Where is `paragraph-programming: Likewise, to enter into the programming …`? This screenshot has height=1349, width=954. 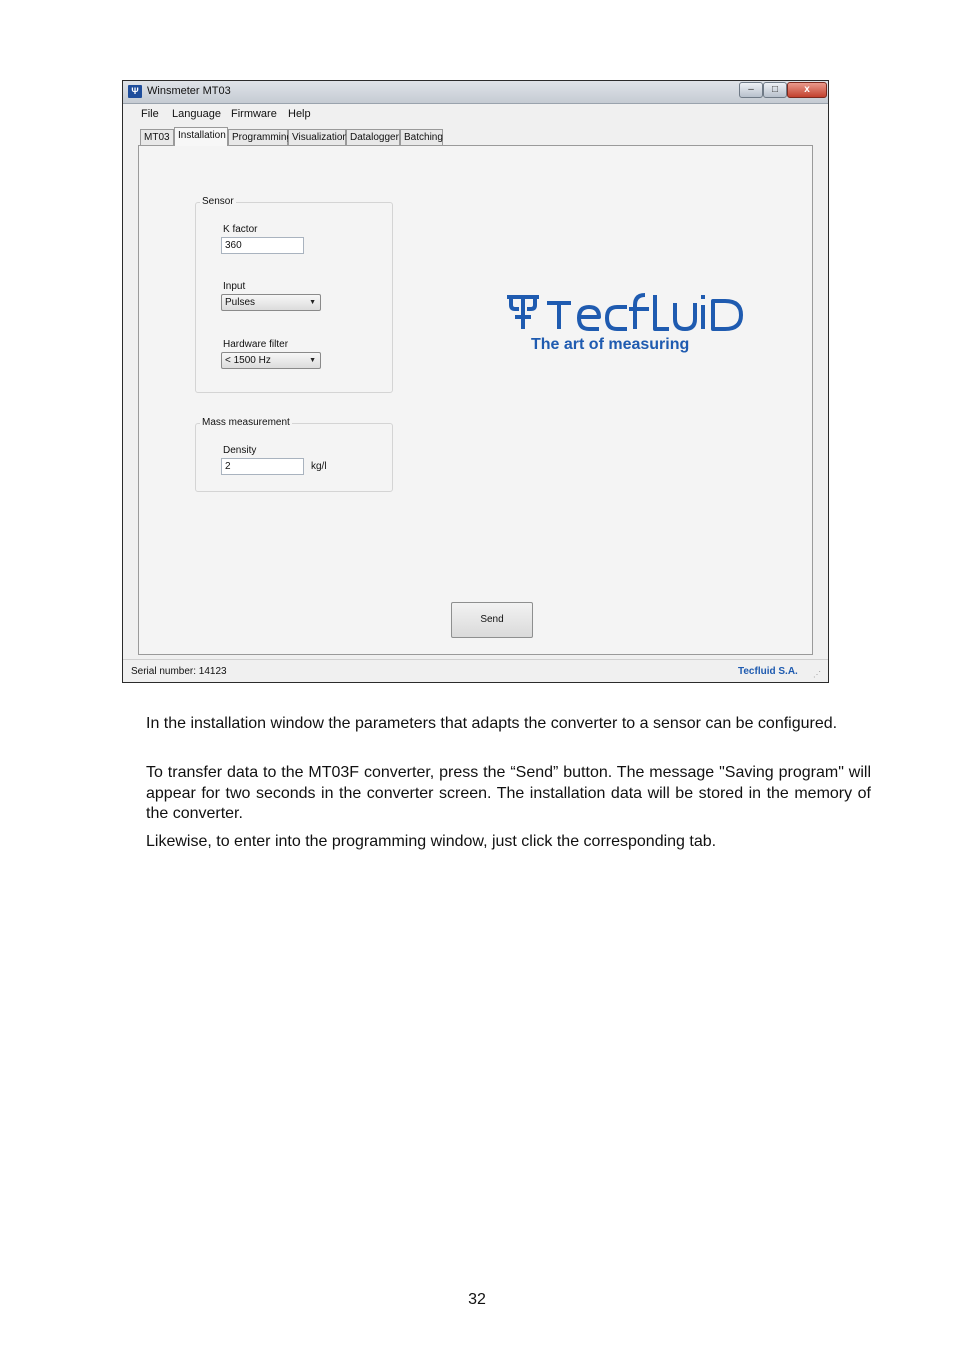 paragraph-programming: Likewise, to enter into the programming … is located at coordinates (431, 841).